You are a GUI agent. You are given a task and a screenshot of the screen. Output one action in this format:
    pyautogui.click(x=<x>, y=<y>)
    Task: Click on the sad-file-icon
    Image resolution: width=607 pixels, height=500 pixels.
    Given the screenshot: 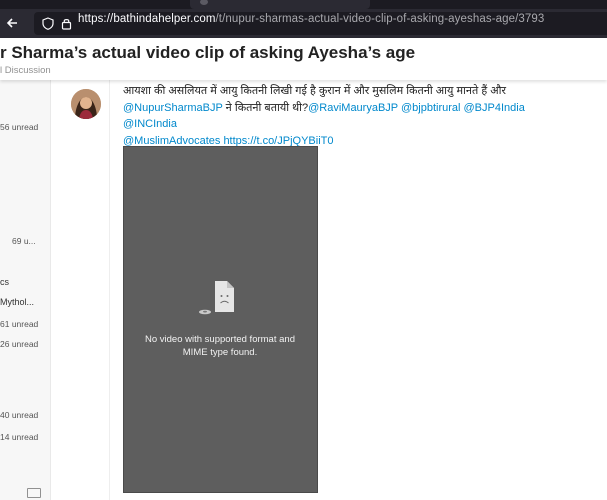 What is the action you would take?
    pyautogui.click(x=216, y=298)
    